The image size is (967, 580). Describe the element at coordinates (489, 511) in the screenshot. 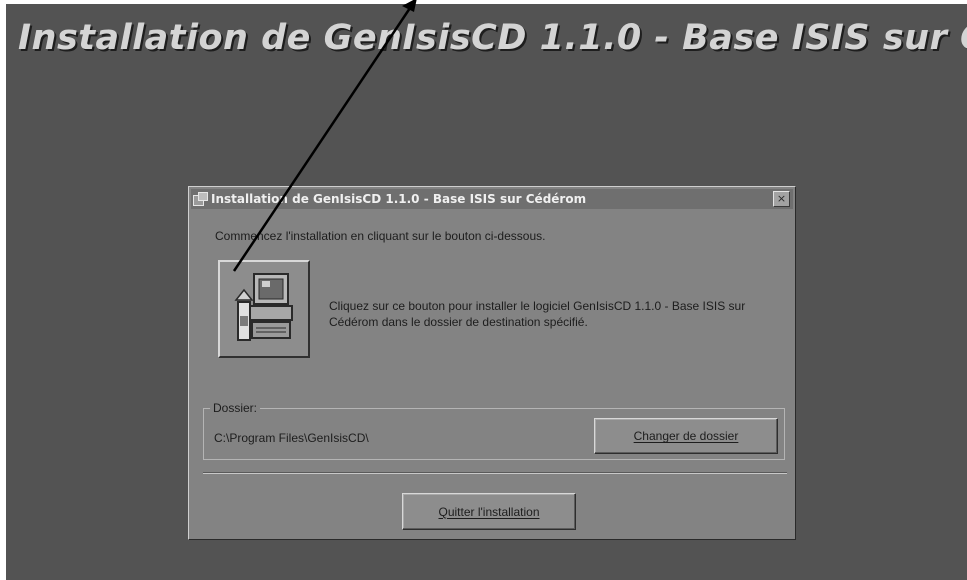

I see `quit-install-button: Quitter l'installation` at that location.